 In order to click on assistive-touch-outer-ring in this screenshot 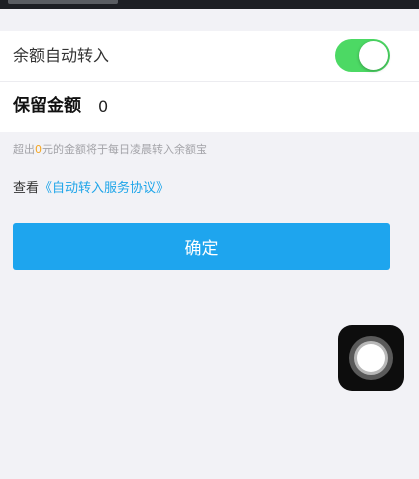, I will do `click(371, 358)`.